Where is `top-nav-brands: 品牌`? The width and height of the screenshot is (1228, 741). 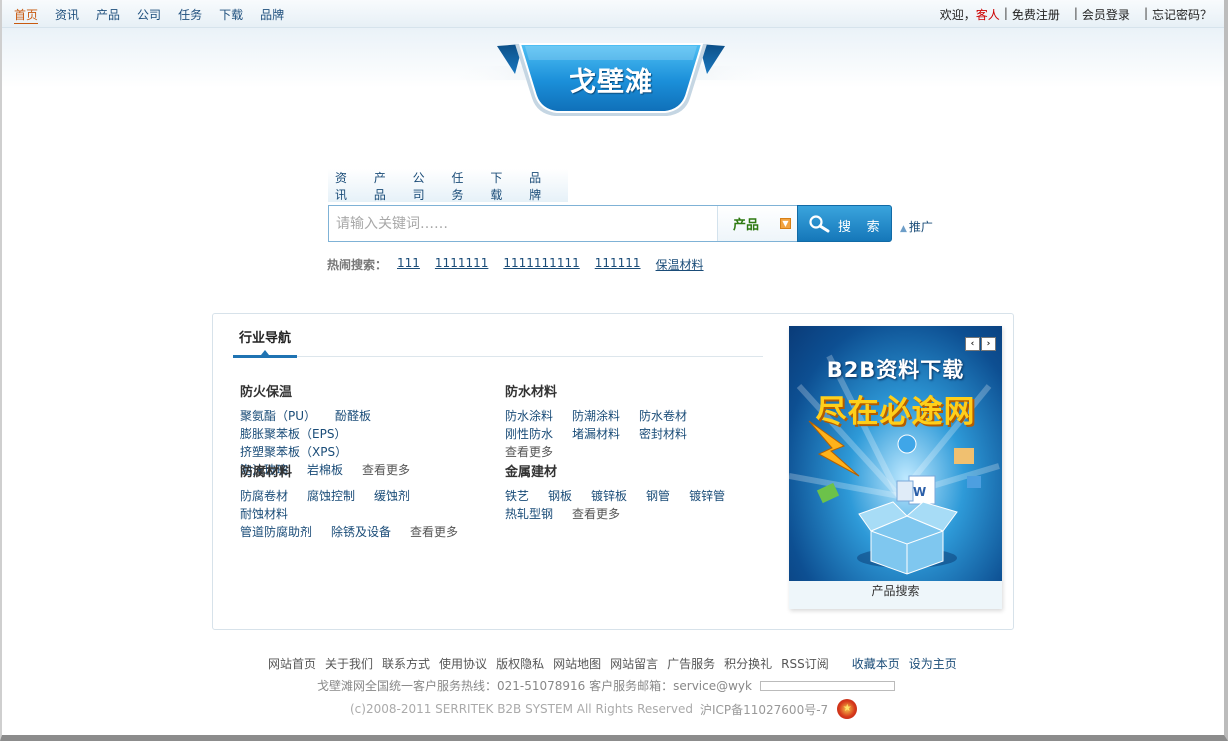 top-nav-brands: 品牌 is located at coordinates (272, 15).